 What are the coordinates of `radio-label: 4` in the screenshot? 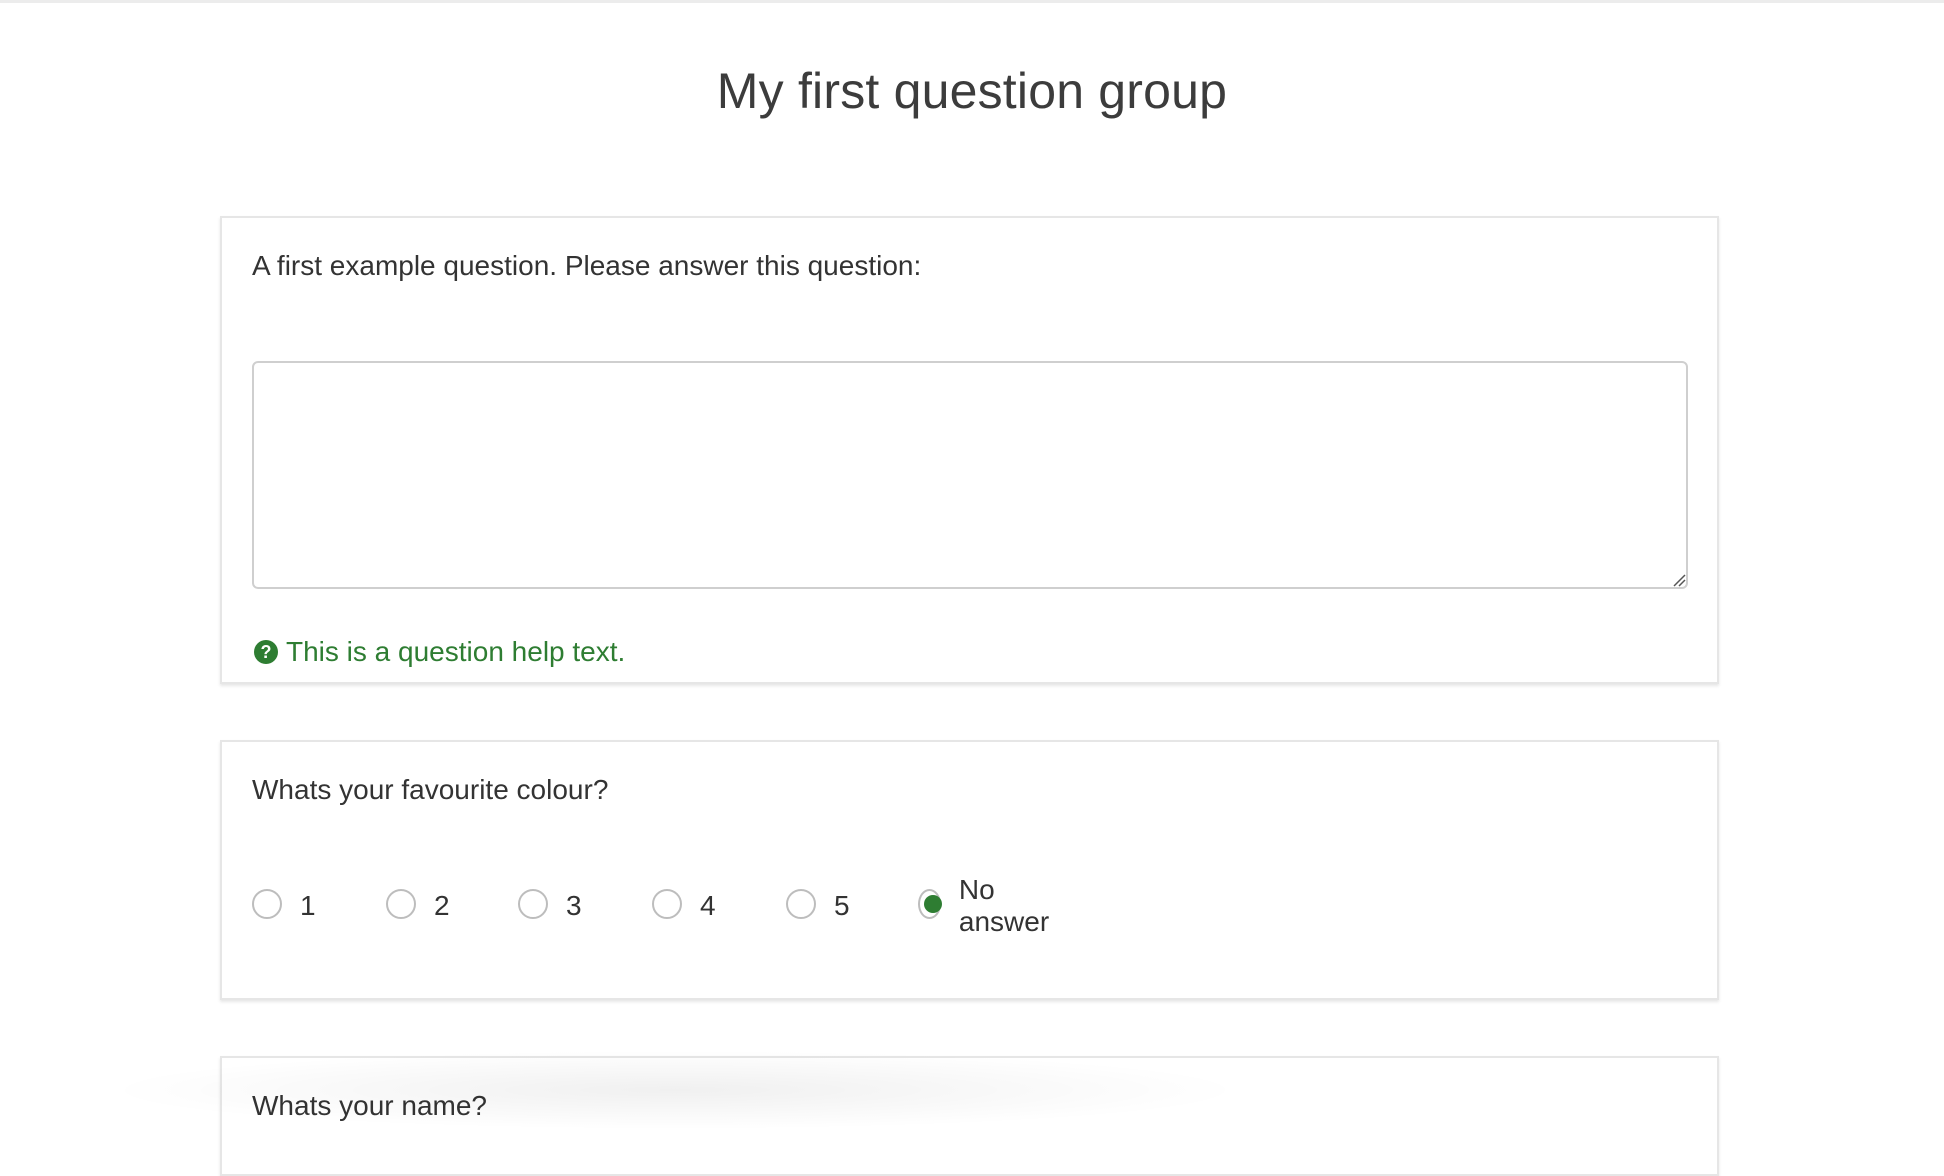 It's located at (708, 905).